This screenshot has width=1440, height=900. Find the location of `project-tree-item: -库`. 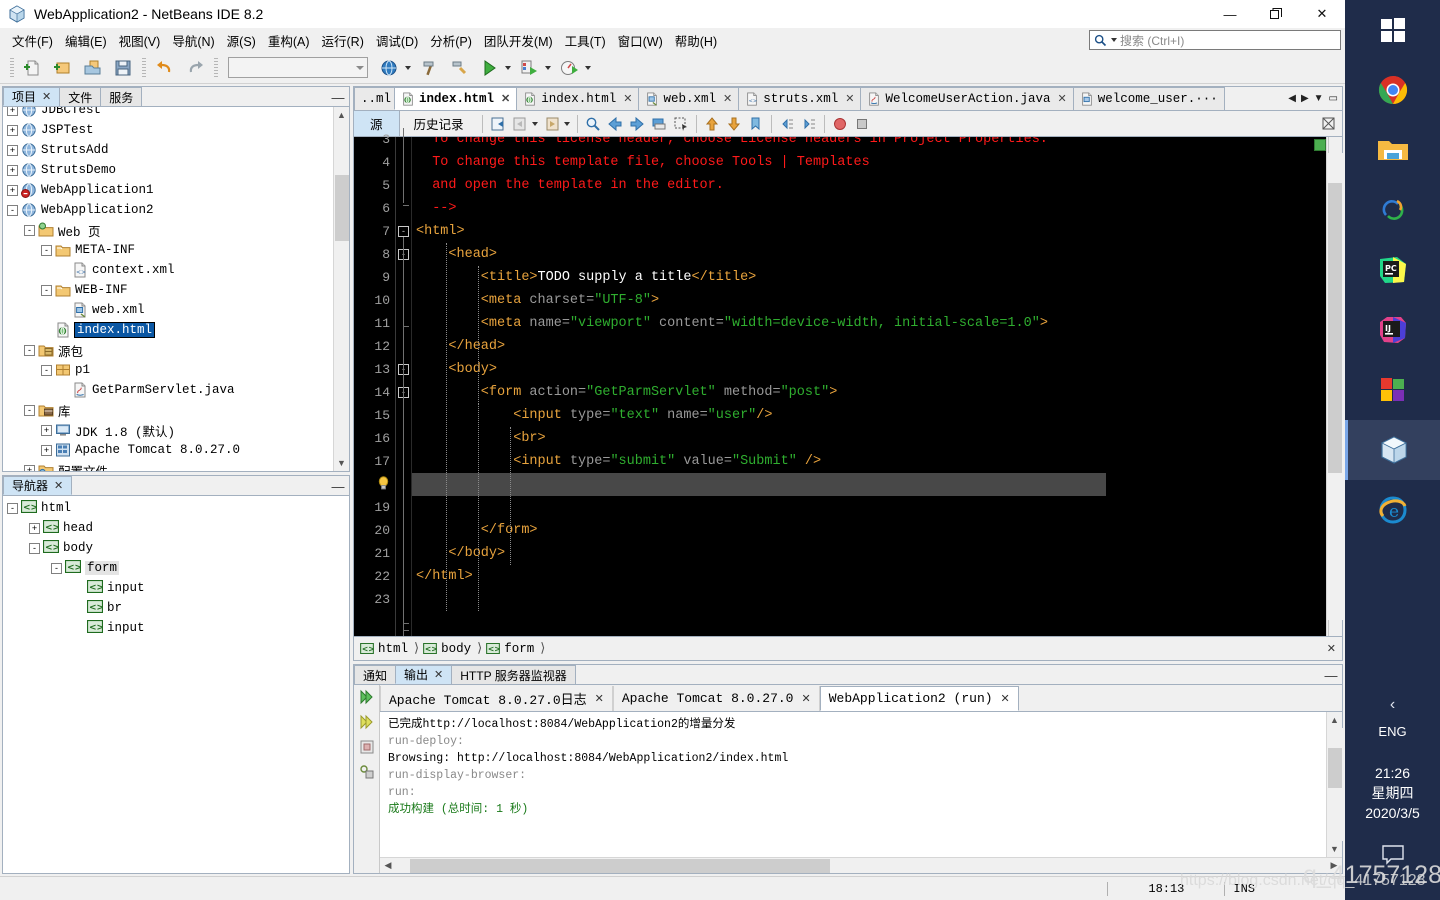

project-tree-item: -库 is located at coordinates (170, 410).